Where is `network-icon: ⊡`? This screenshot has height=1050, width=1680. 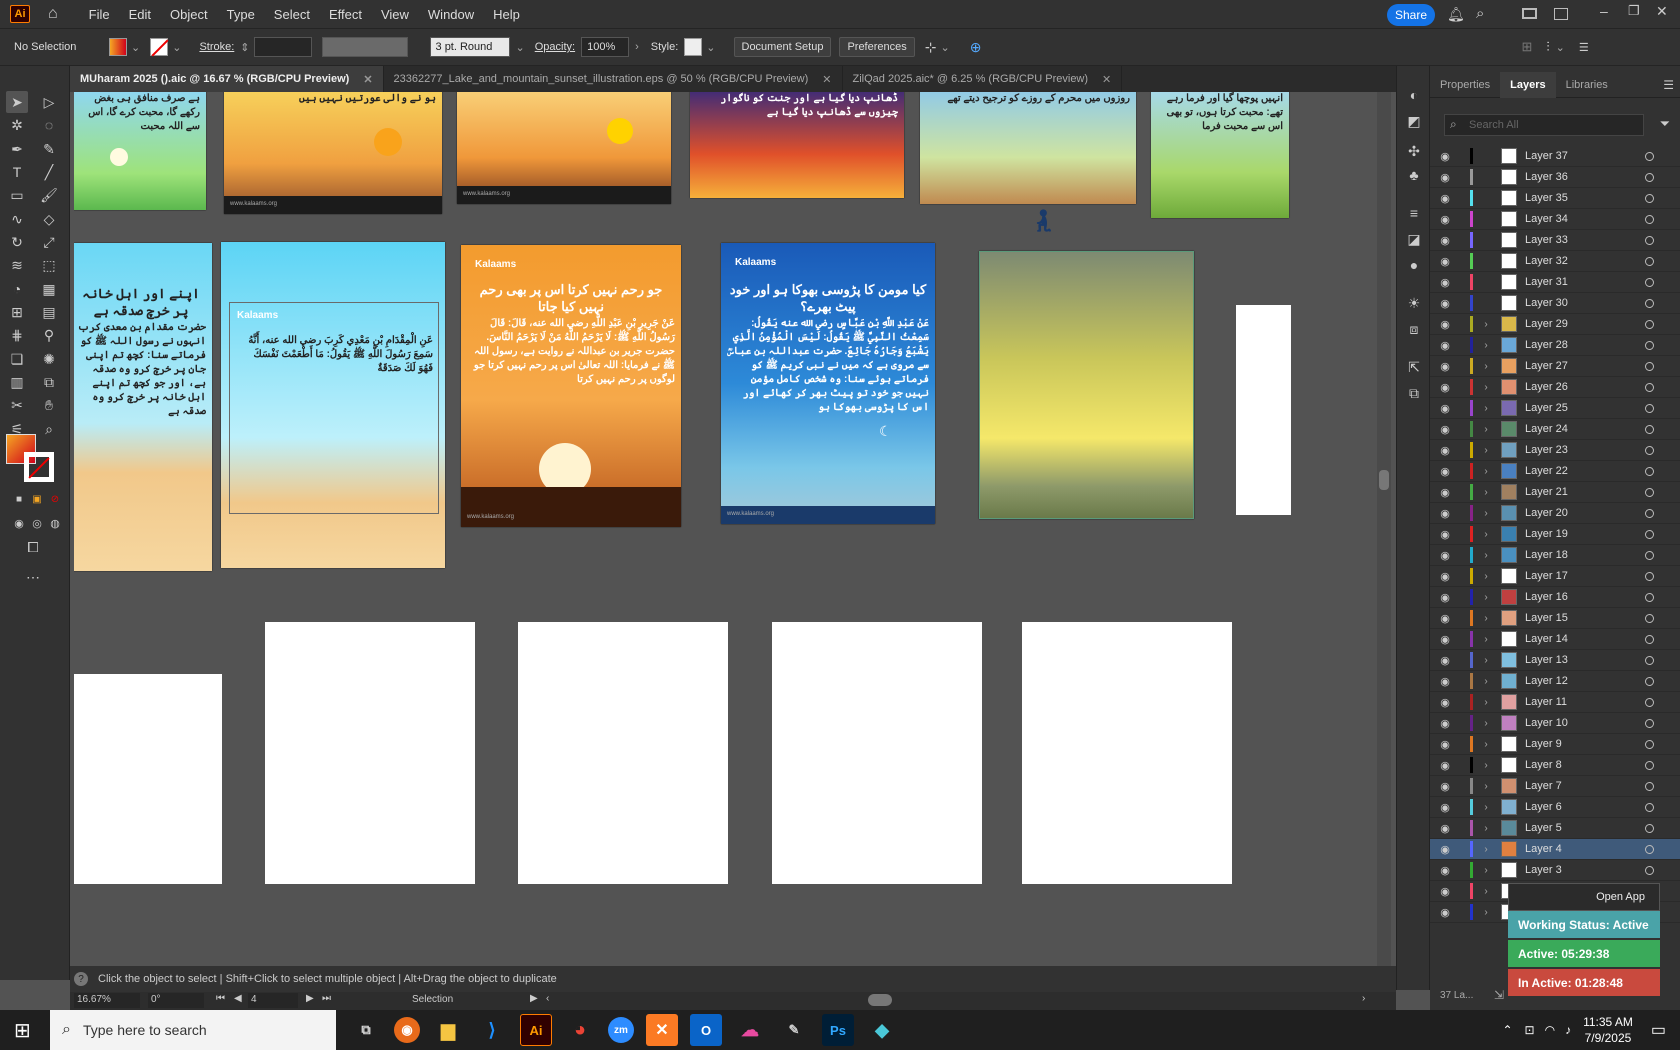
network-icon: ⊡ is located at coordinates (1530, 1030).